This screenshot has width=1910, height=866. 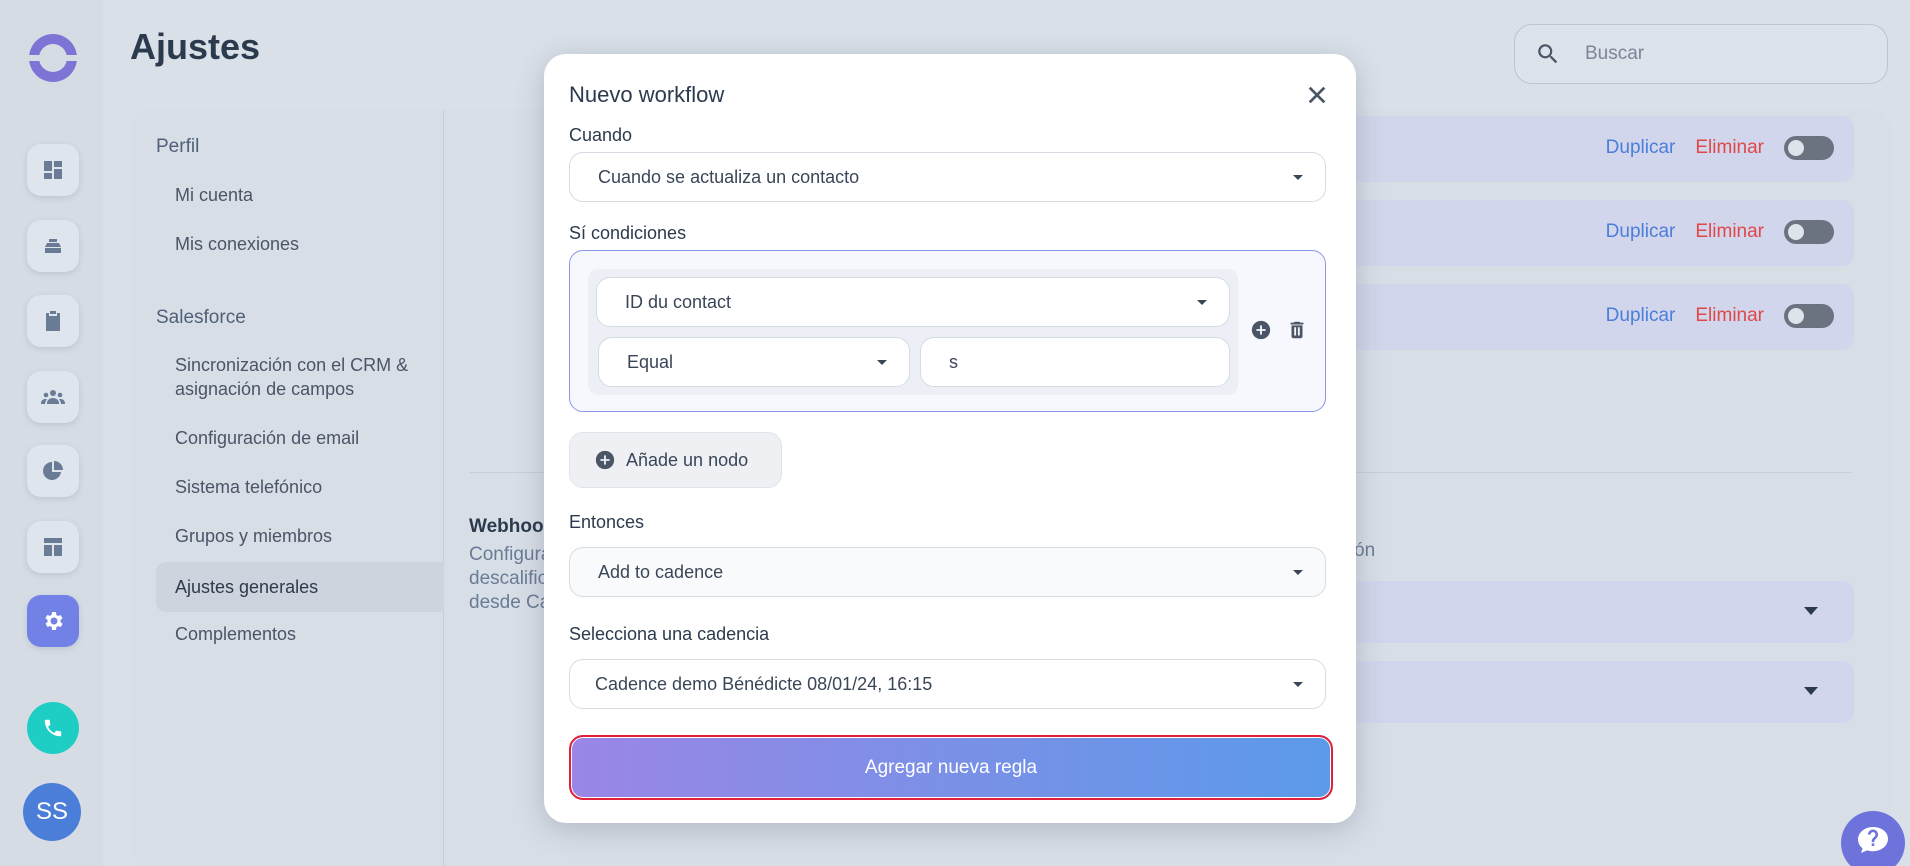 I want to click on inbox-icon, so click(x=53, y=246).